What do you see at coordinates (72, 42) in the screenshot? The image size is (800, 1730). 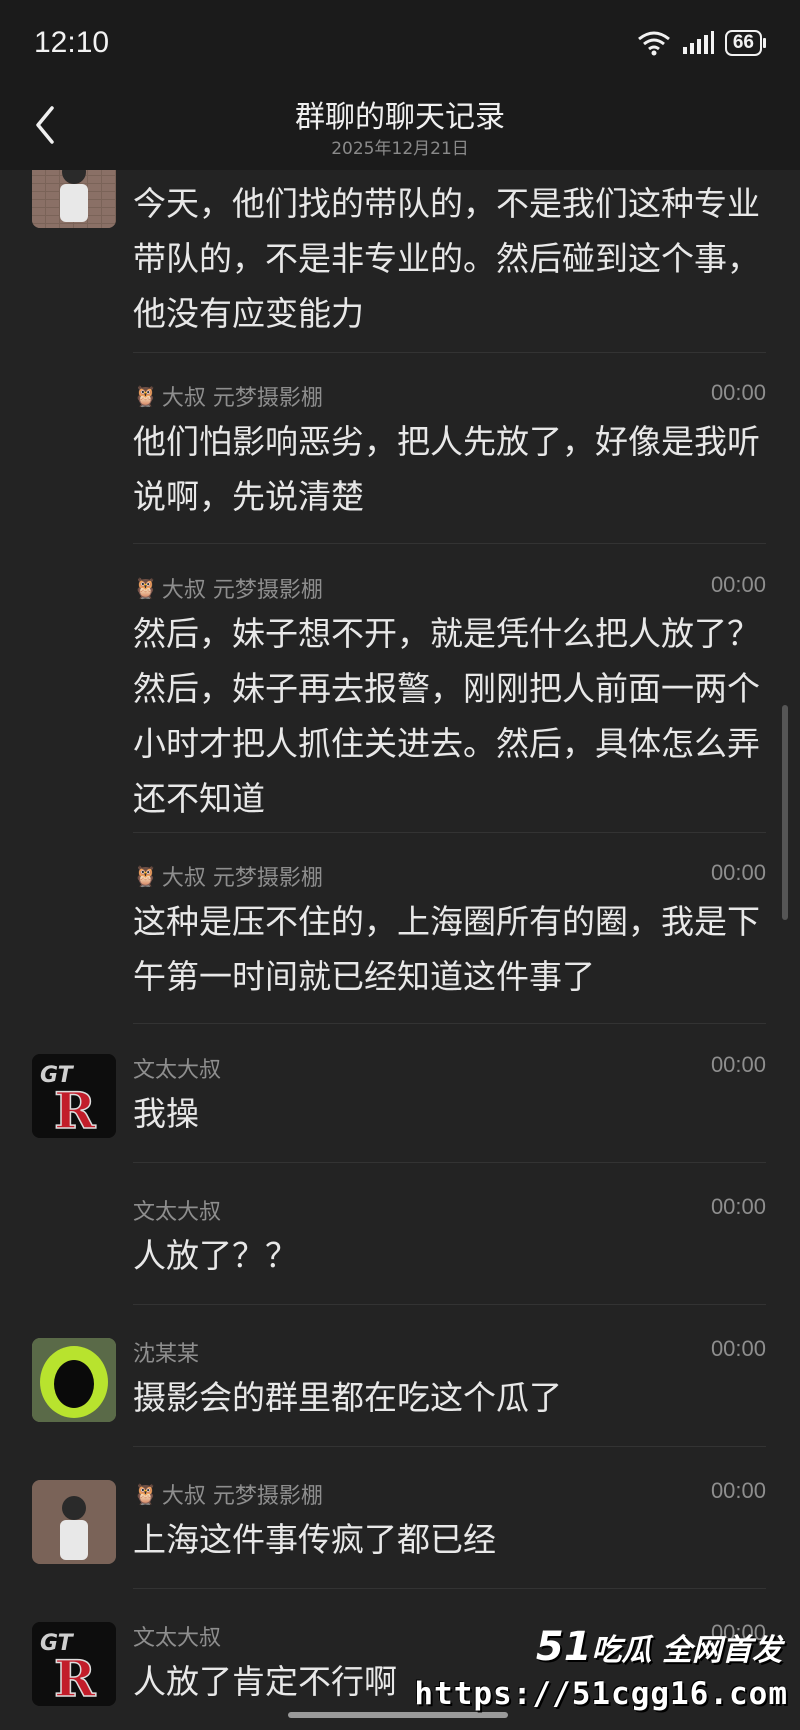 I see `status-time: 12:10` at bounding box center [72, 42].